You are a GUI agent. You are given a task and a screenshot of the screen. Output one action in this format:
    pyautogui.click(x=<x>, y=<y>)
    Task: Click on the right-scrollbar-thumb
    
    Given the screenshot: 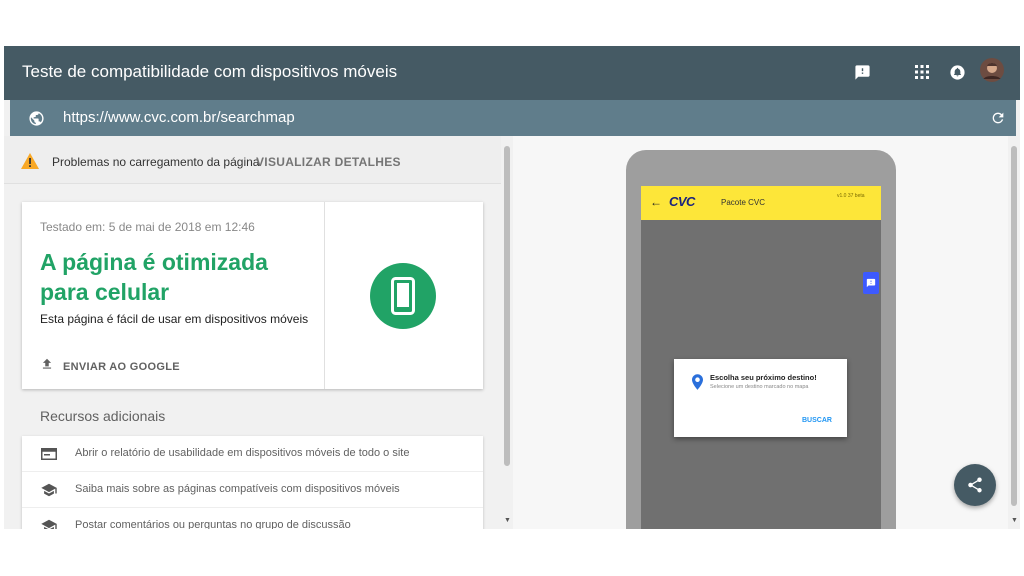 What is the action you would take?
    pyautogui.click(x=1014, y=326)
    